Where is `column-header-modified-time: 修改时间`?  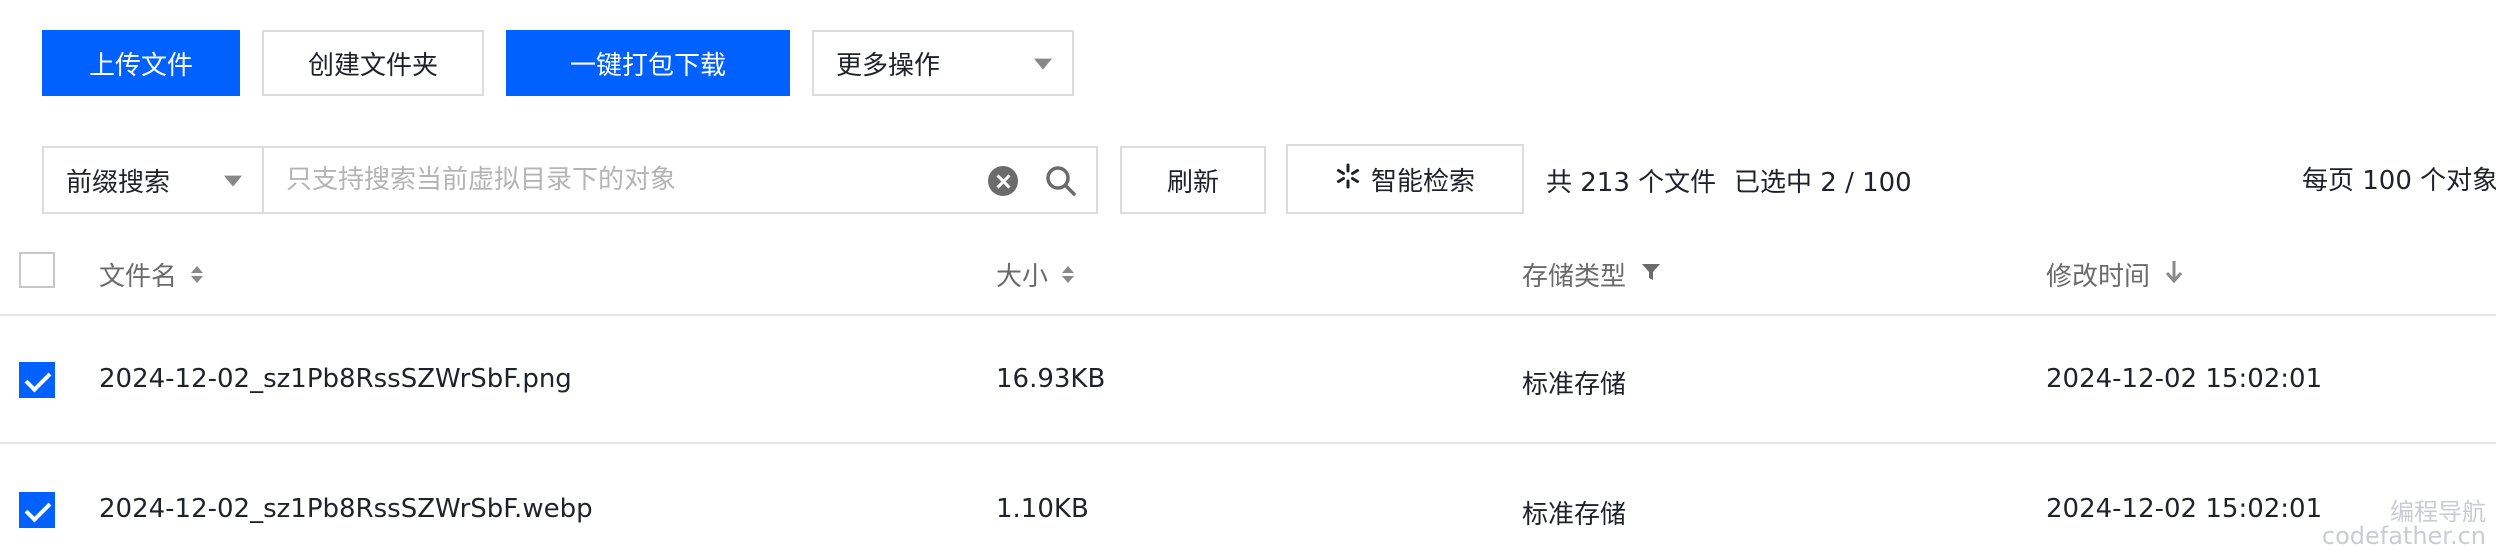 column-header-modified-time: 修改时间 is located at coordinates (2115, 274).